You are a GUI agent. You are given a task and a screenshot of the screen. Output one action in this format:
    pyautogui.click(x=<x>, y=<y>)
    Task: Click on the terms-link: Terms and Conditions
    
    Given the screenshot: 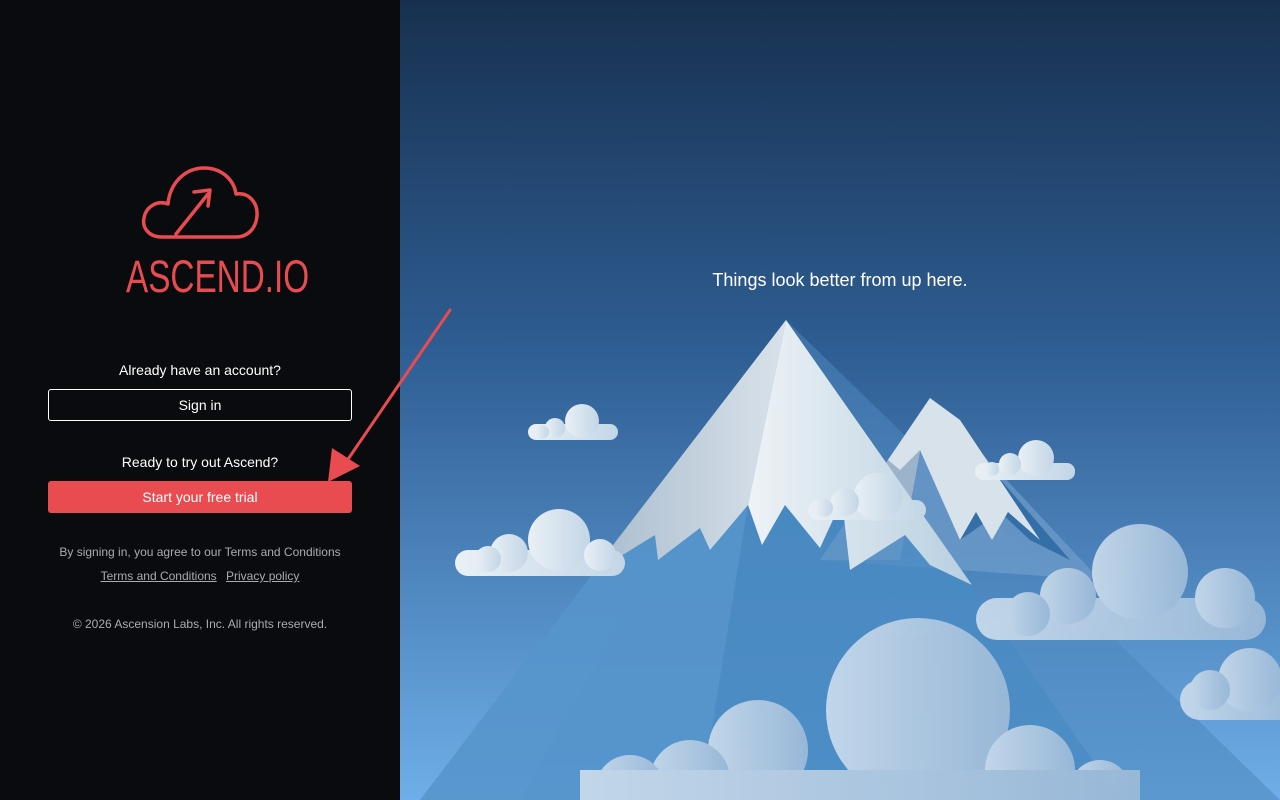 What is the action you would take?
    pyautogui.click(x=159, y=576)
    